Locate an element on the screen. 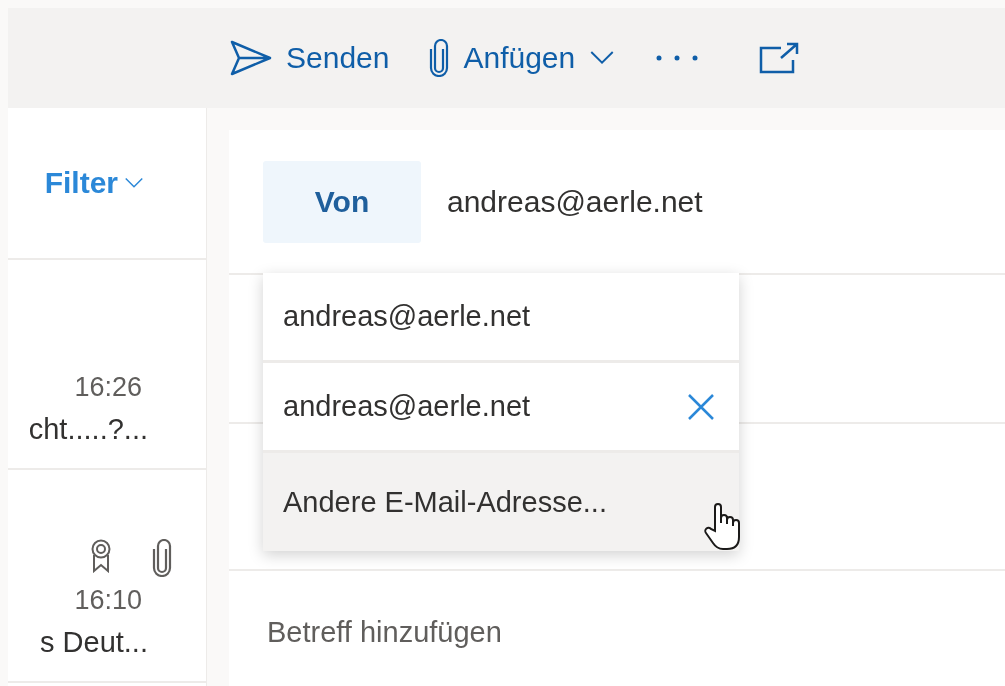  hand-cursor-icon is located at coordinates (723, 527).